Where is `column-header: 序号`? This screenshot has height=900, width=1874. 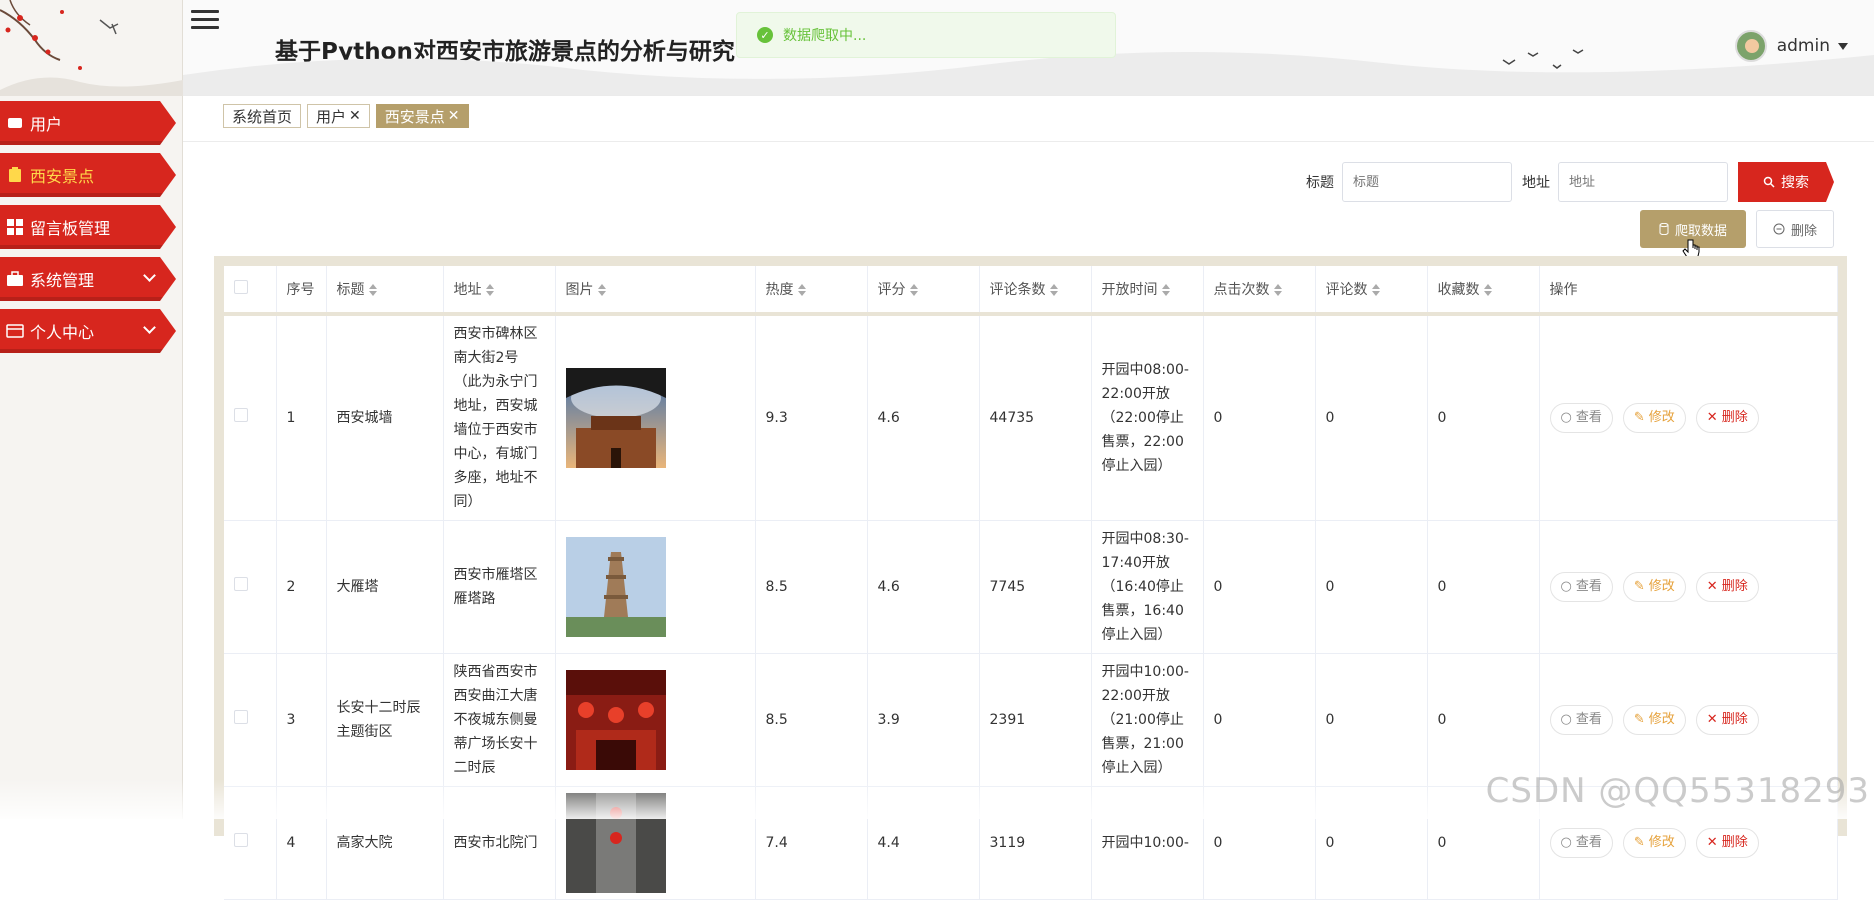 column-header: 序号 is located at coordinates (301, 290).